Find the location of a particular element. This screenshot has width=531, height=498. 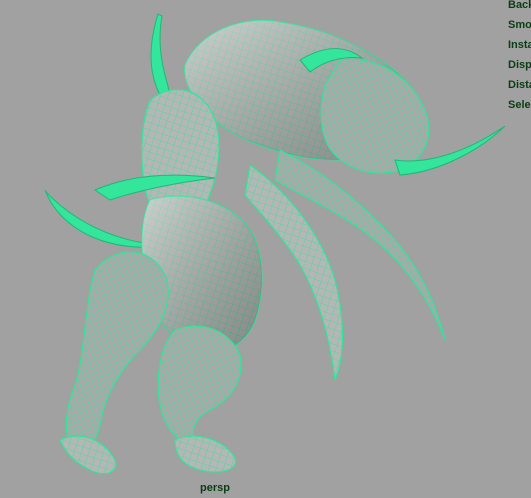

camera-label: persp is located at coordinates (215, 488).